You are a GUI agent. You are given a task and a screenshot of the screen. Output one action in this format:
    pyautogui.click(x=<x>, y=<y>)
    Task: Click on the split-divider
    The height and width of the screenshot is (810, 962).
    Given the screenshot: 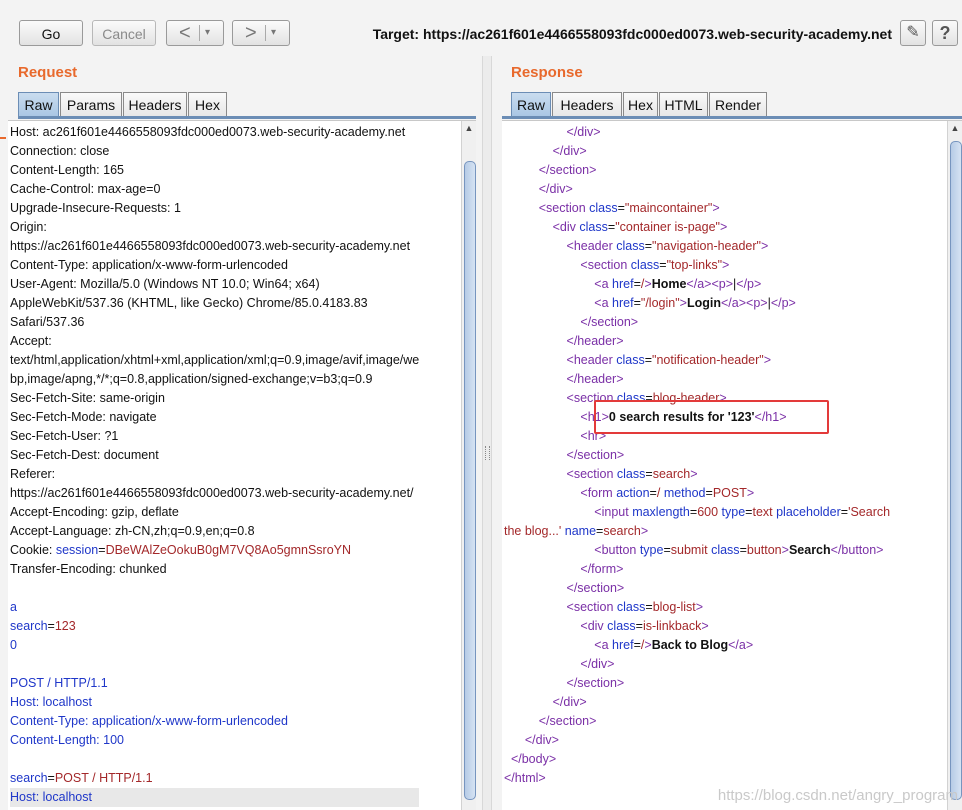 What is the action you would take?
    pyautogui.click(x=487, y=433)
    